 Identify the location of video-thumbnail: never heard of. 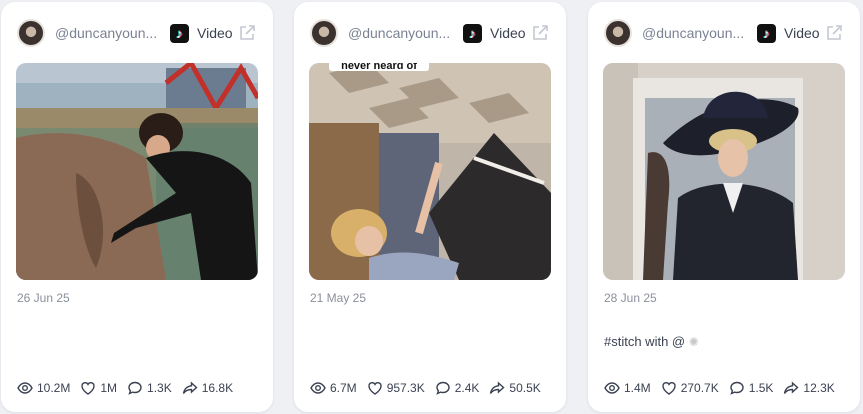
(430, 171).